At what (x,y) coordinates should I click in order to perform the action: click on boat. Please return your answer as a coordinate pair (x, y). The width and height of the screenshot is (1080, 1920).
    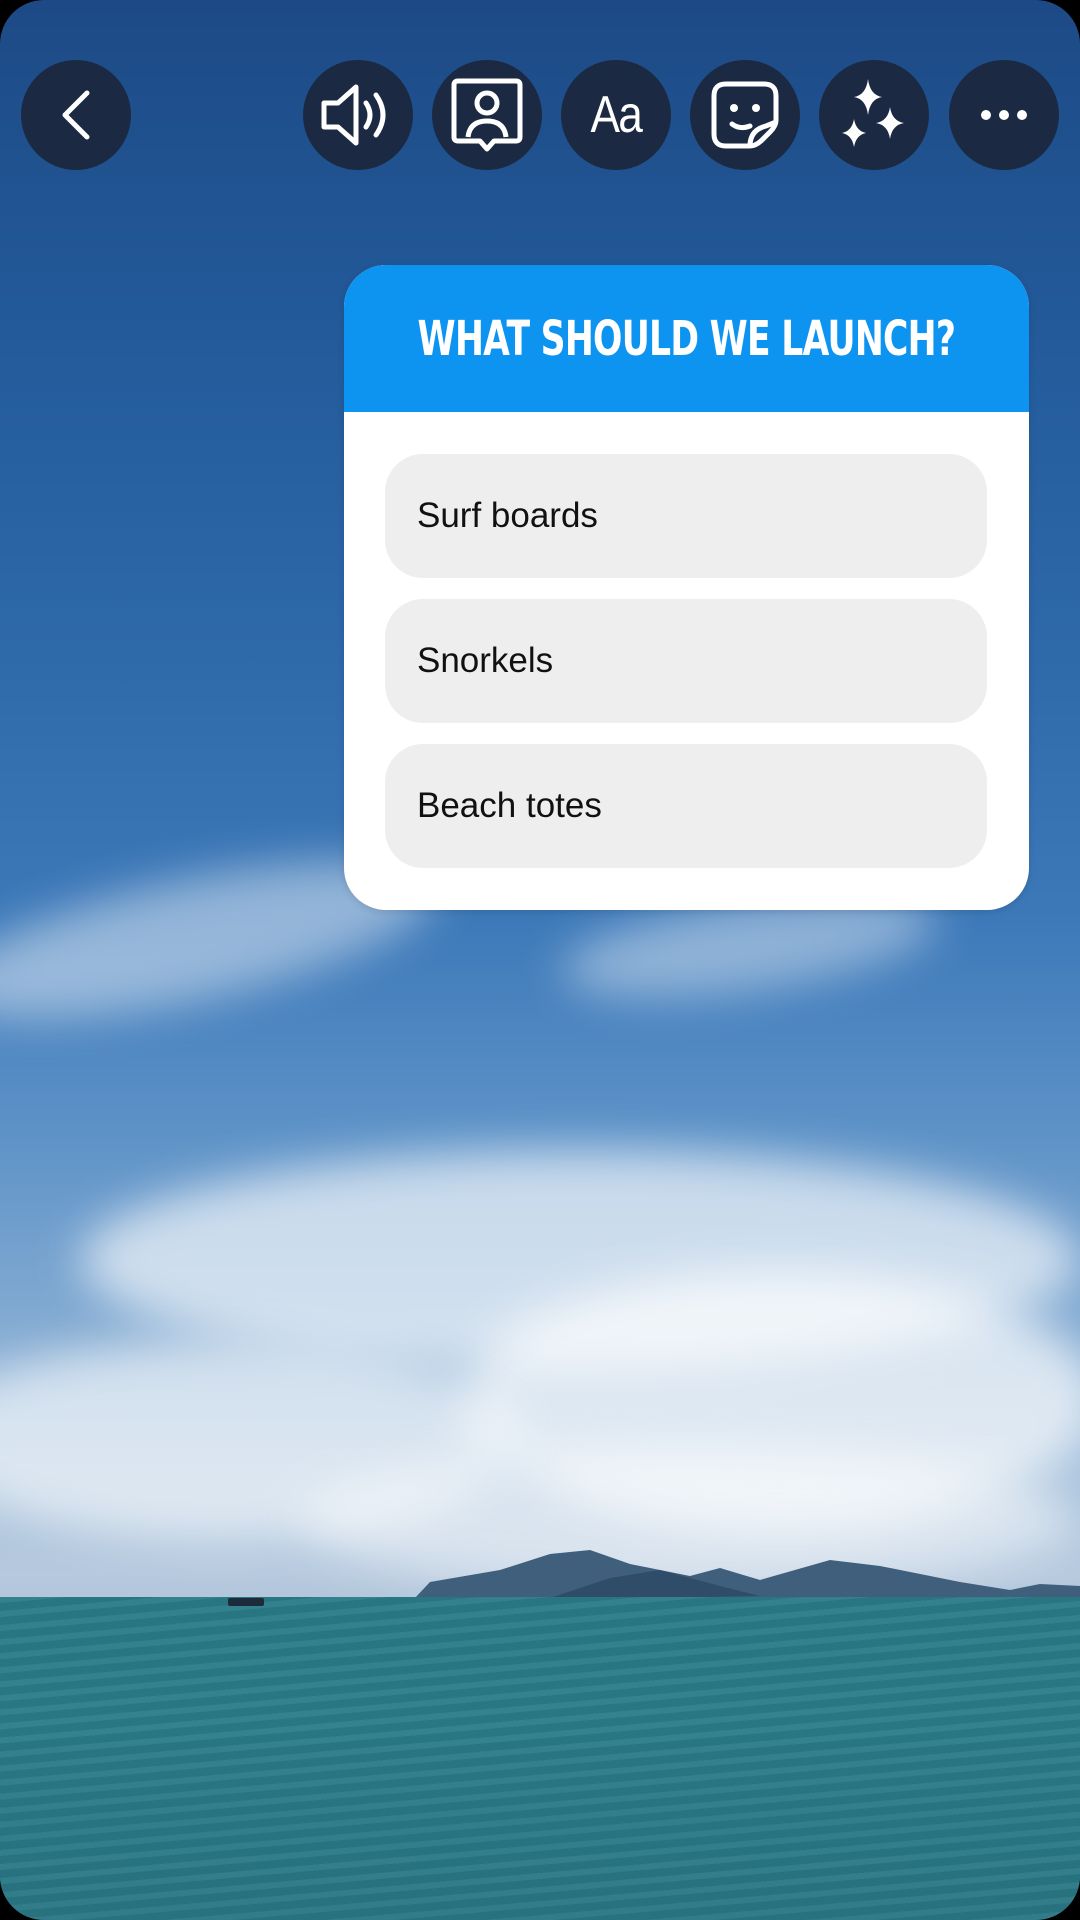
    Looking at the image, I should click on (246, 1602).